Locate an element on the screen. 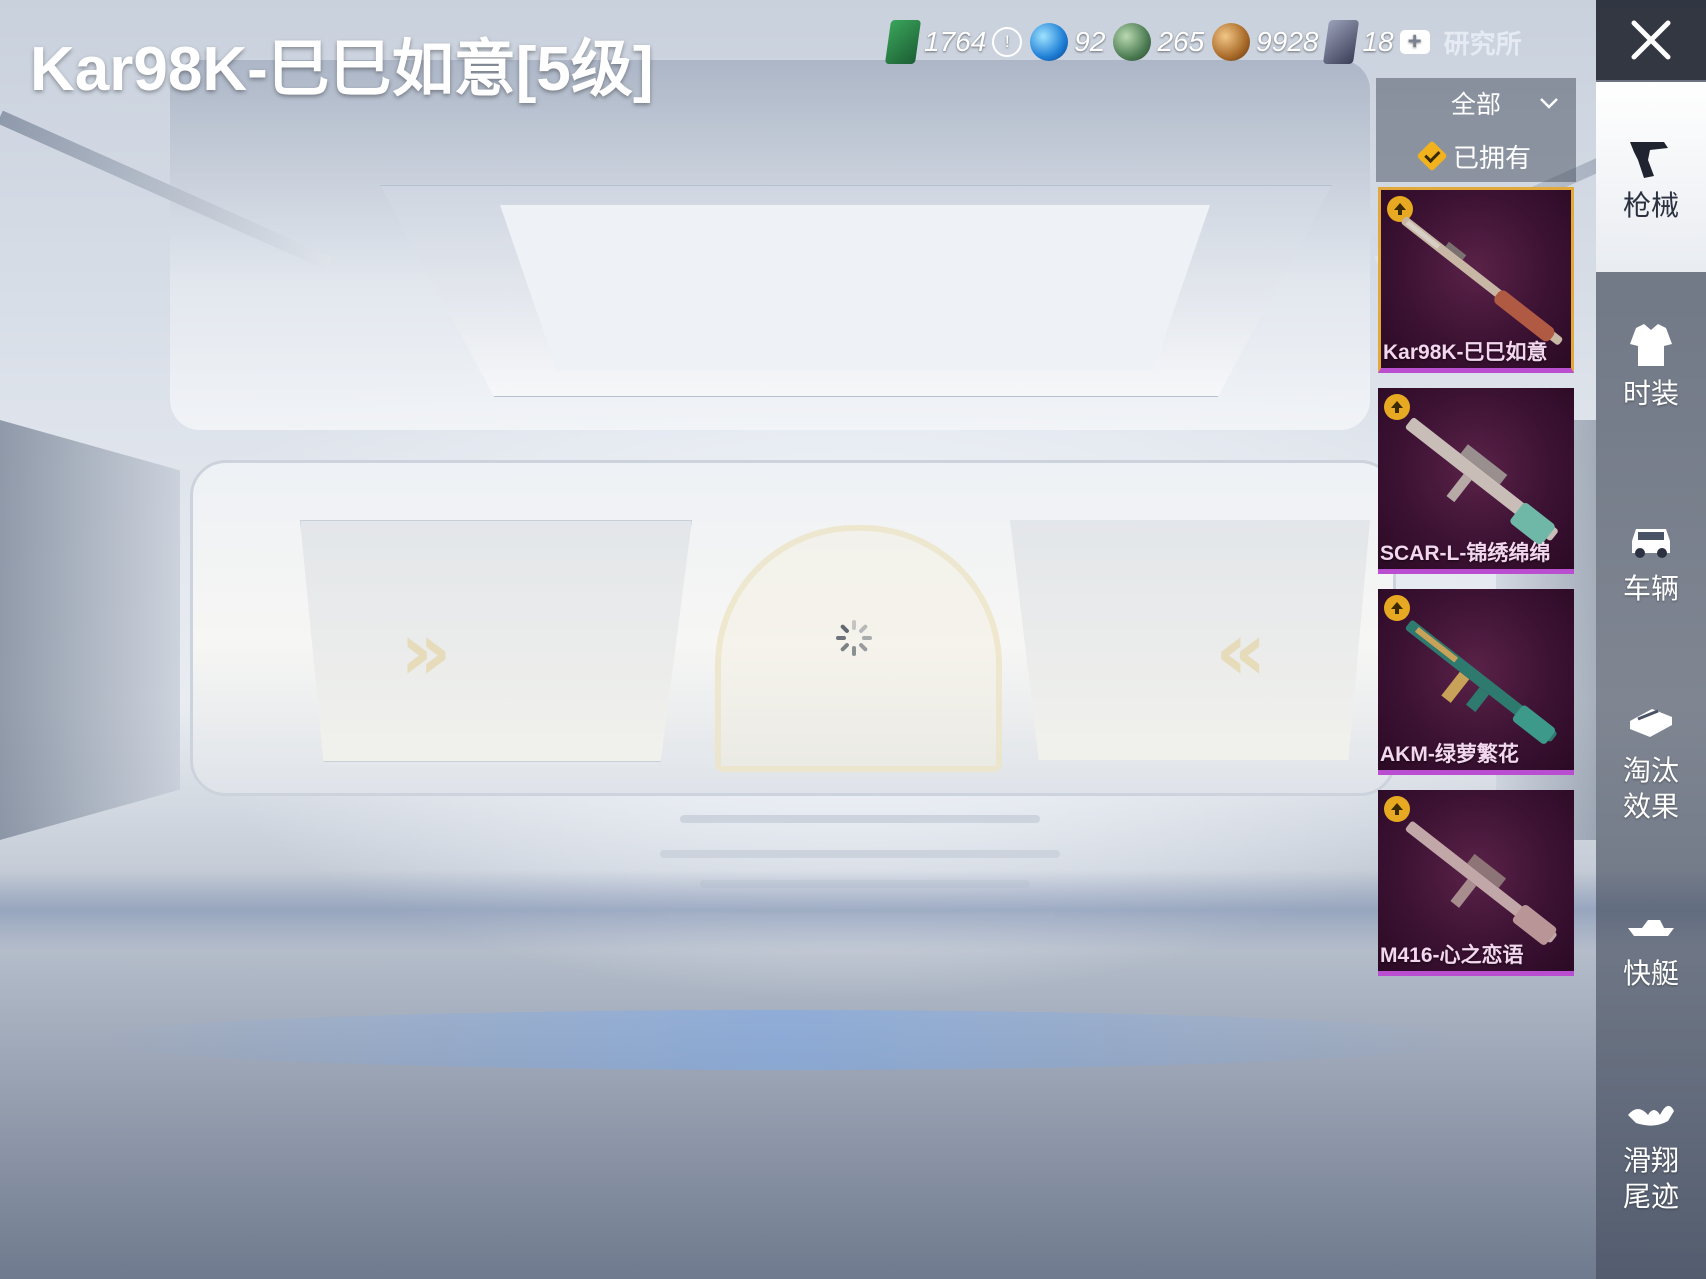 The image size is (1706, 1279). sidebar-item-elimination: 淘汰 效果 is located at coordinates (1651, 760).